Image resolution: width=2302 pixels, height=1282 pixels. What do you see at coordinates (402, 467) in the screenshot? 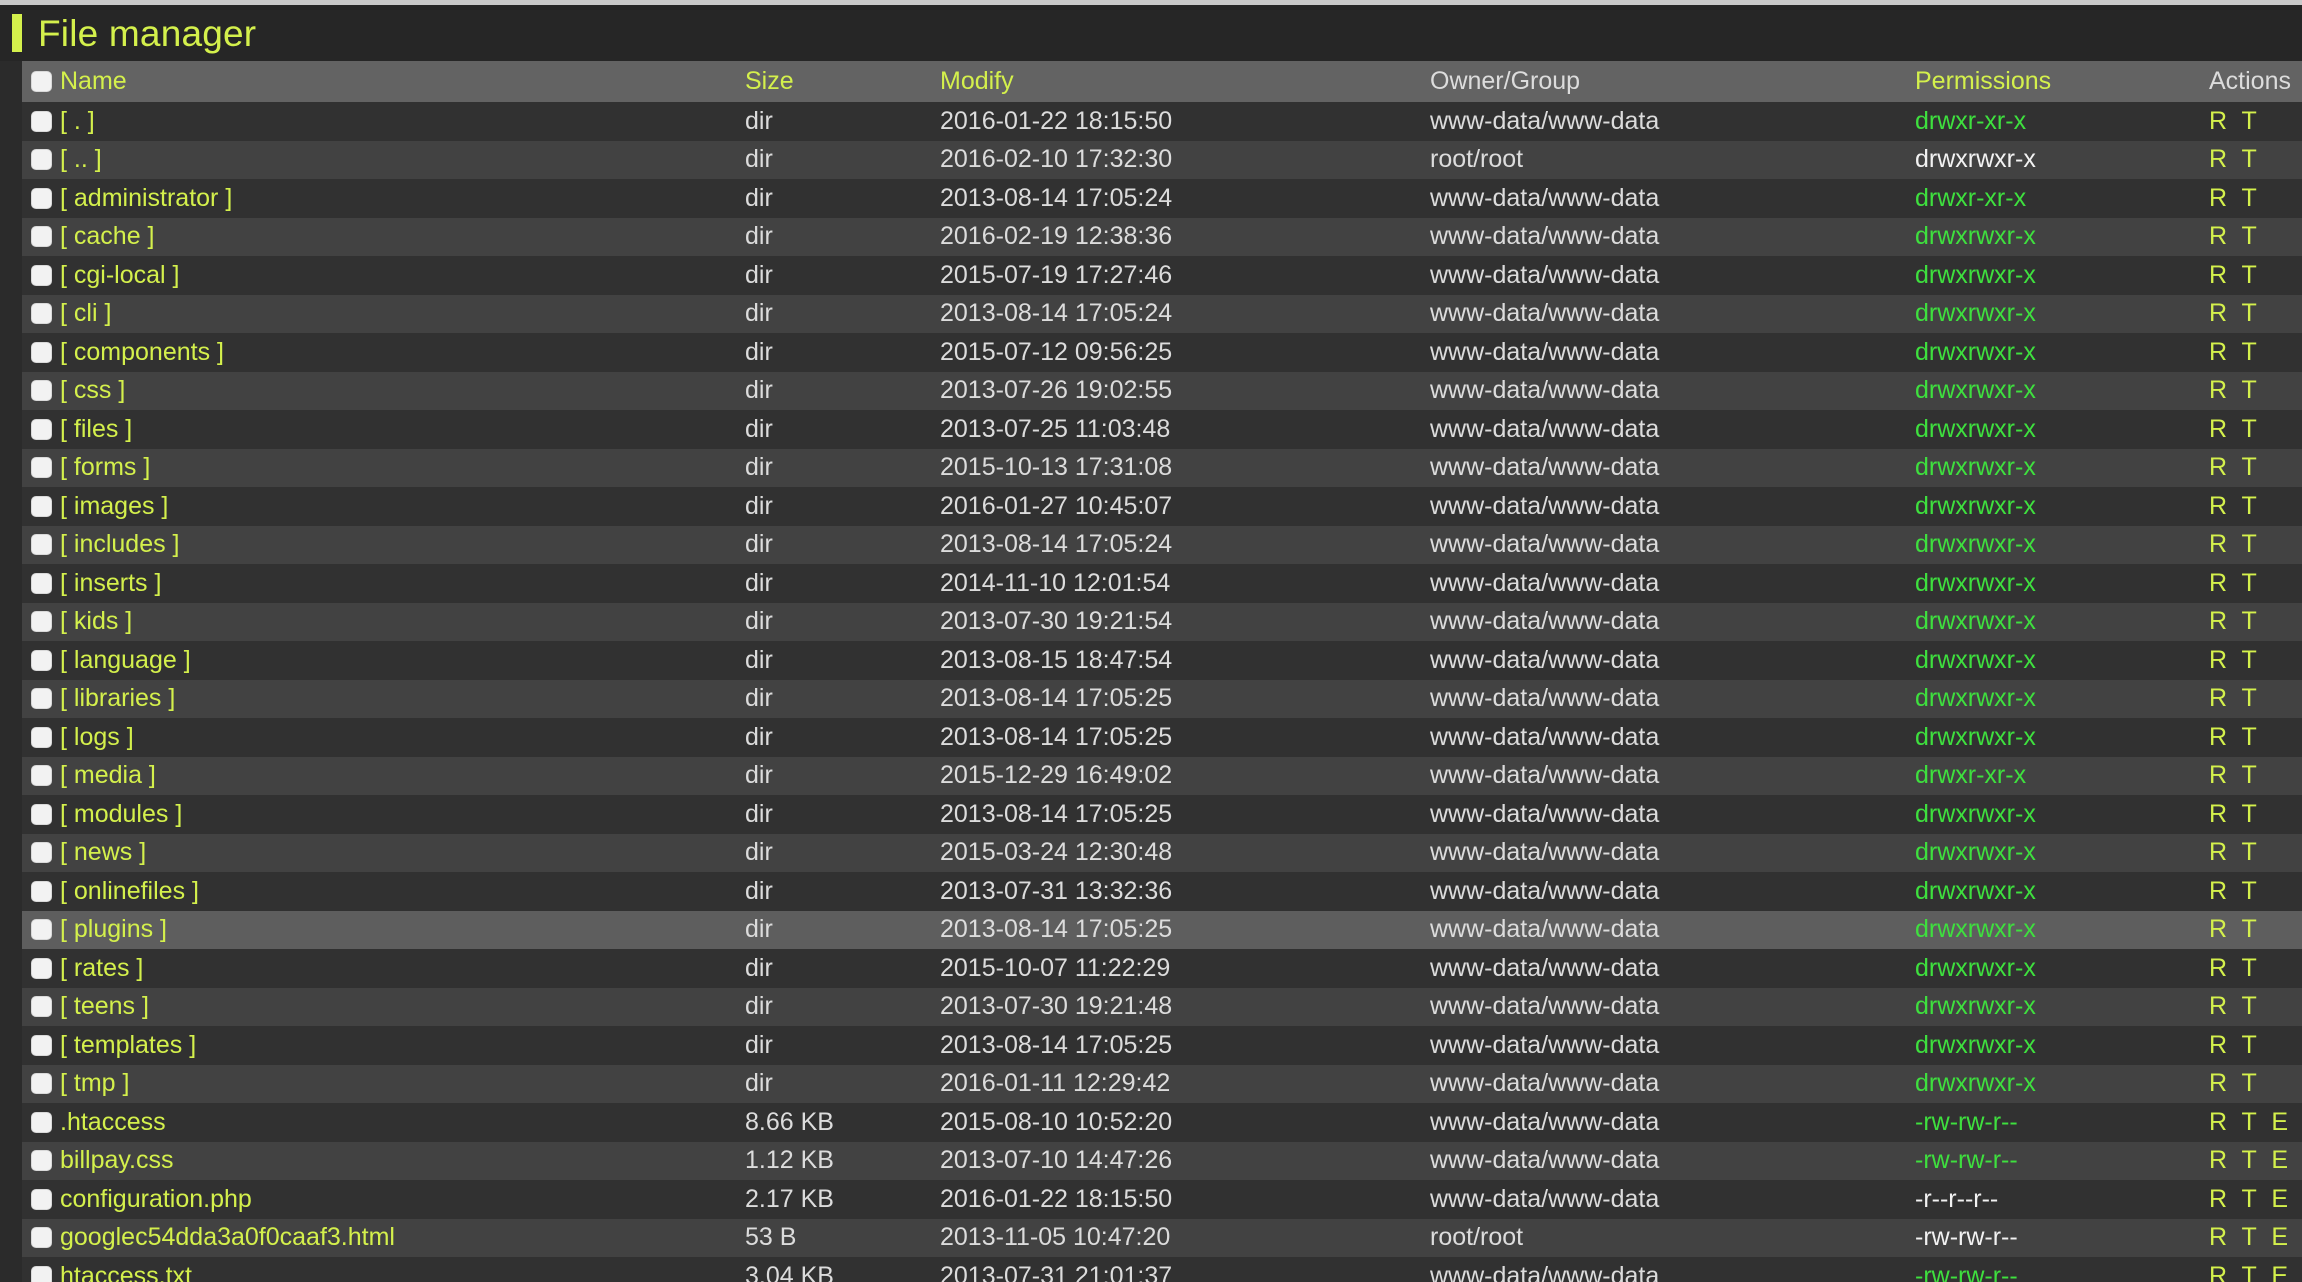
I see `cell-name: [ forms ]` at bounding box center [402, 467].